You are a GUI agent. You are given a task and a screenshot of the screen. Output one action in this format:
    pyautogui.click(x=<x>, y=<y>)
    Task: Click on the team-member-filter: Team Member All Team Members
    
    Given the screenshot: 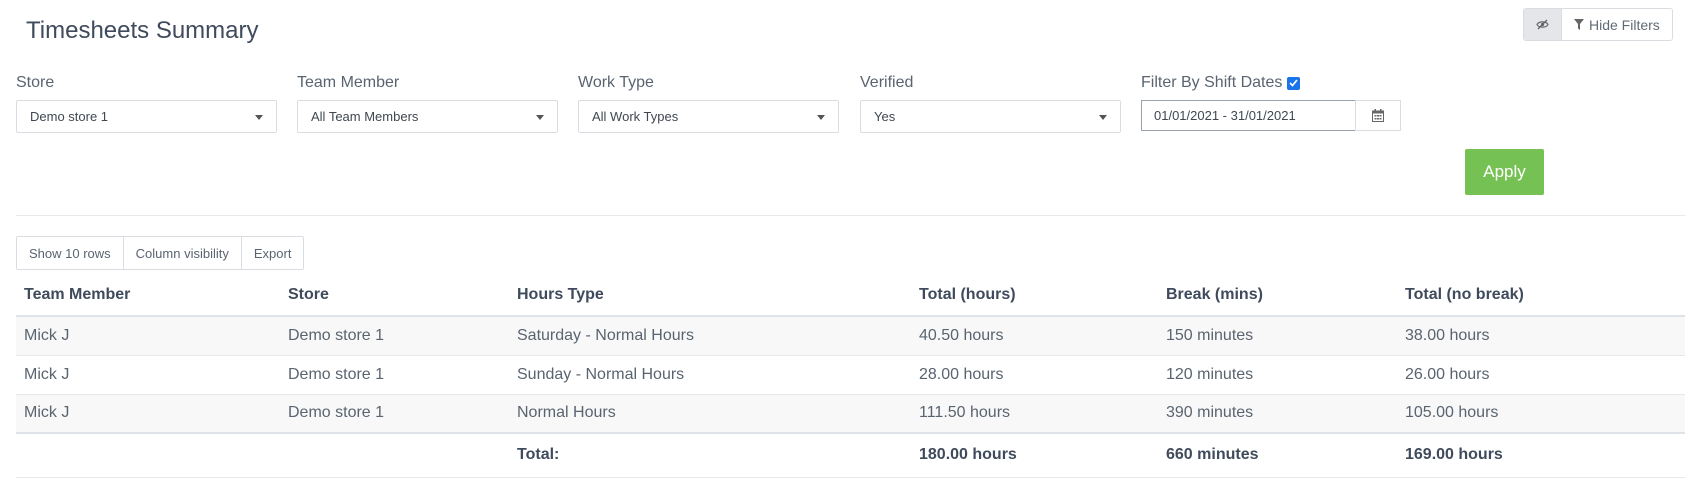 What is the action you would take?
    pyautogui.click(x=427, y=103)
    